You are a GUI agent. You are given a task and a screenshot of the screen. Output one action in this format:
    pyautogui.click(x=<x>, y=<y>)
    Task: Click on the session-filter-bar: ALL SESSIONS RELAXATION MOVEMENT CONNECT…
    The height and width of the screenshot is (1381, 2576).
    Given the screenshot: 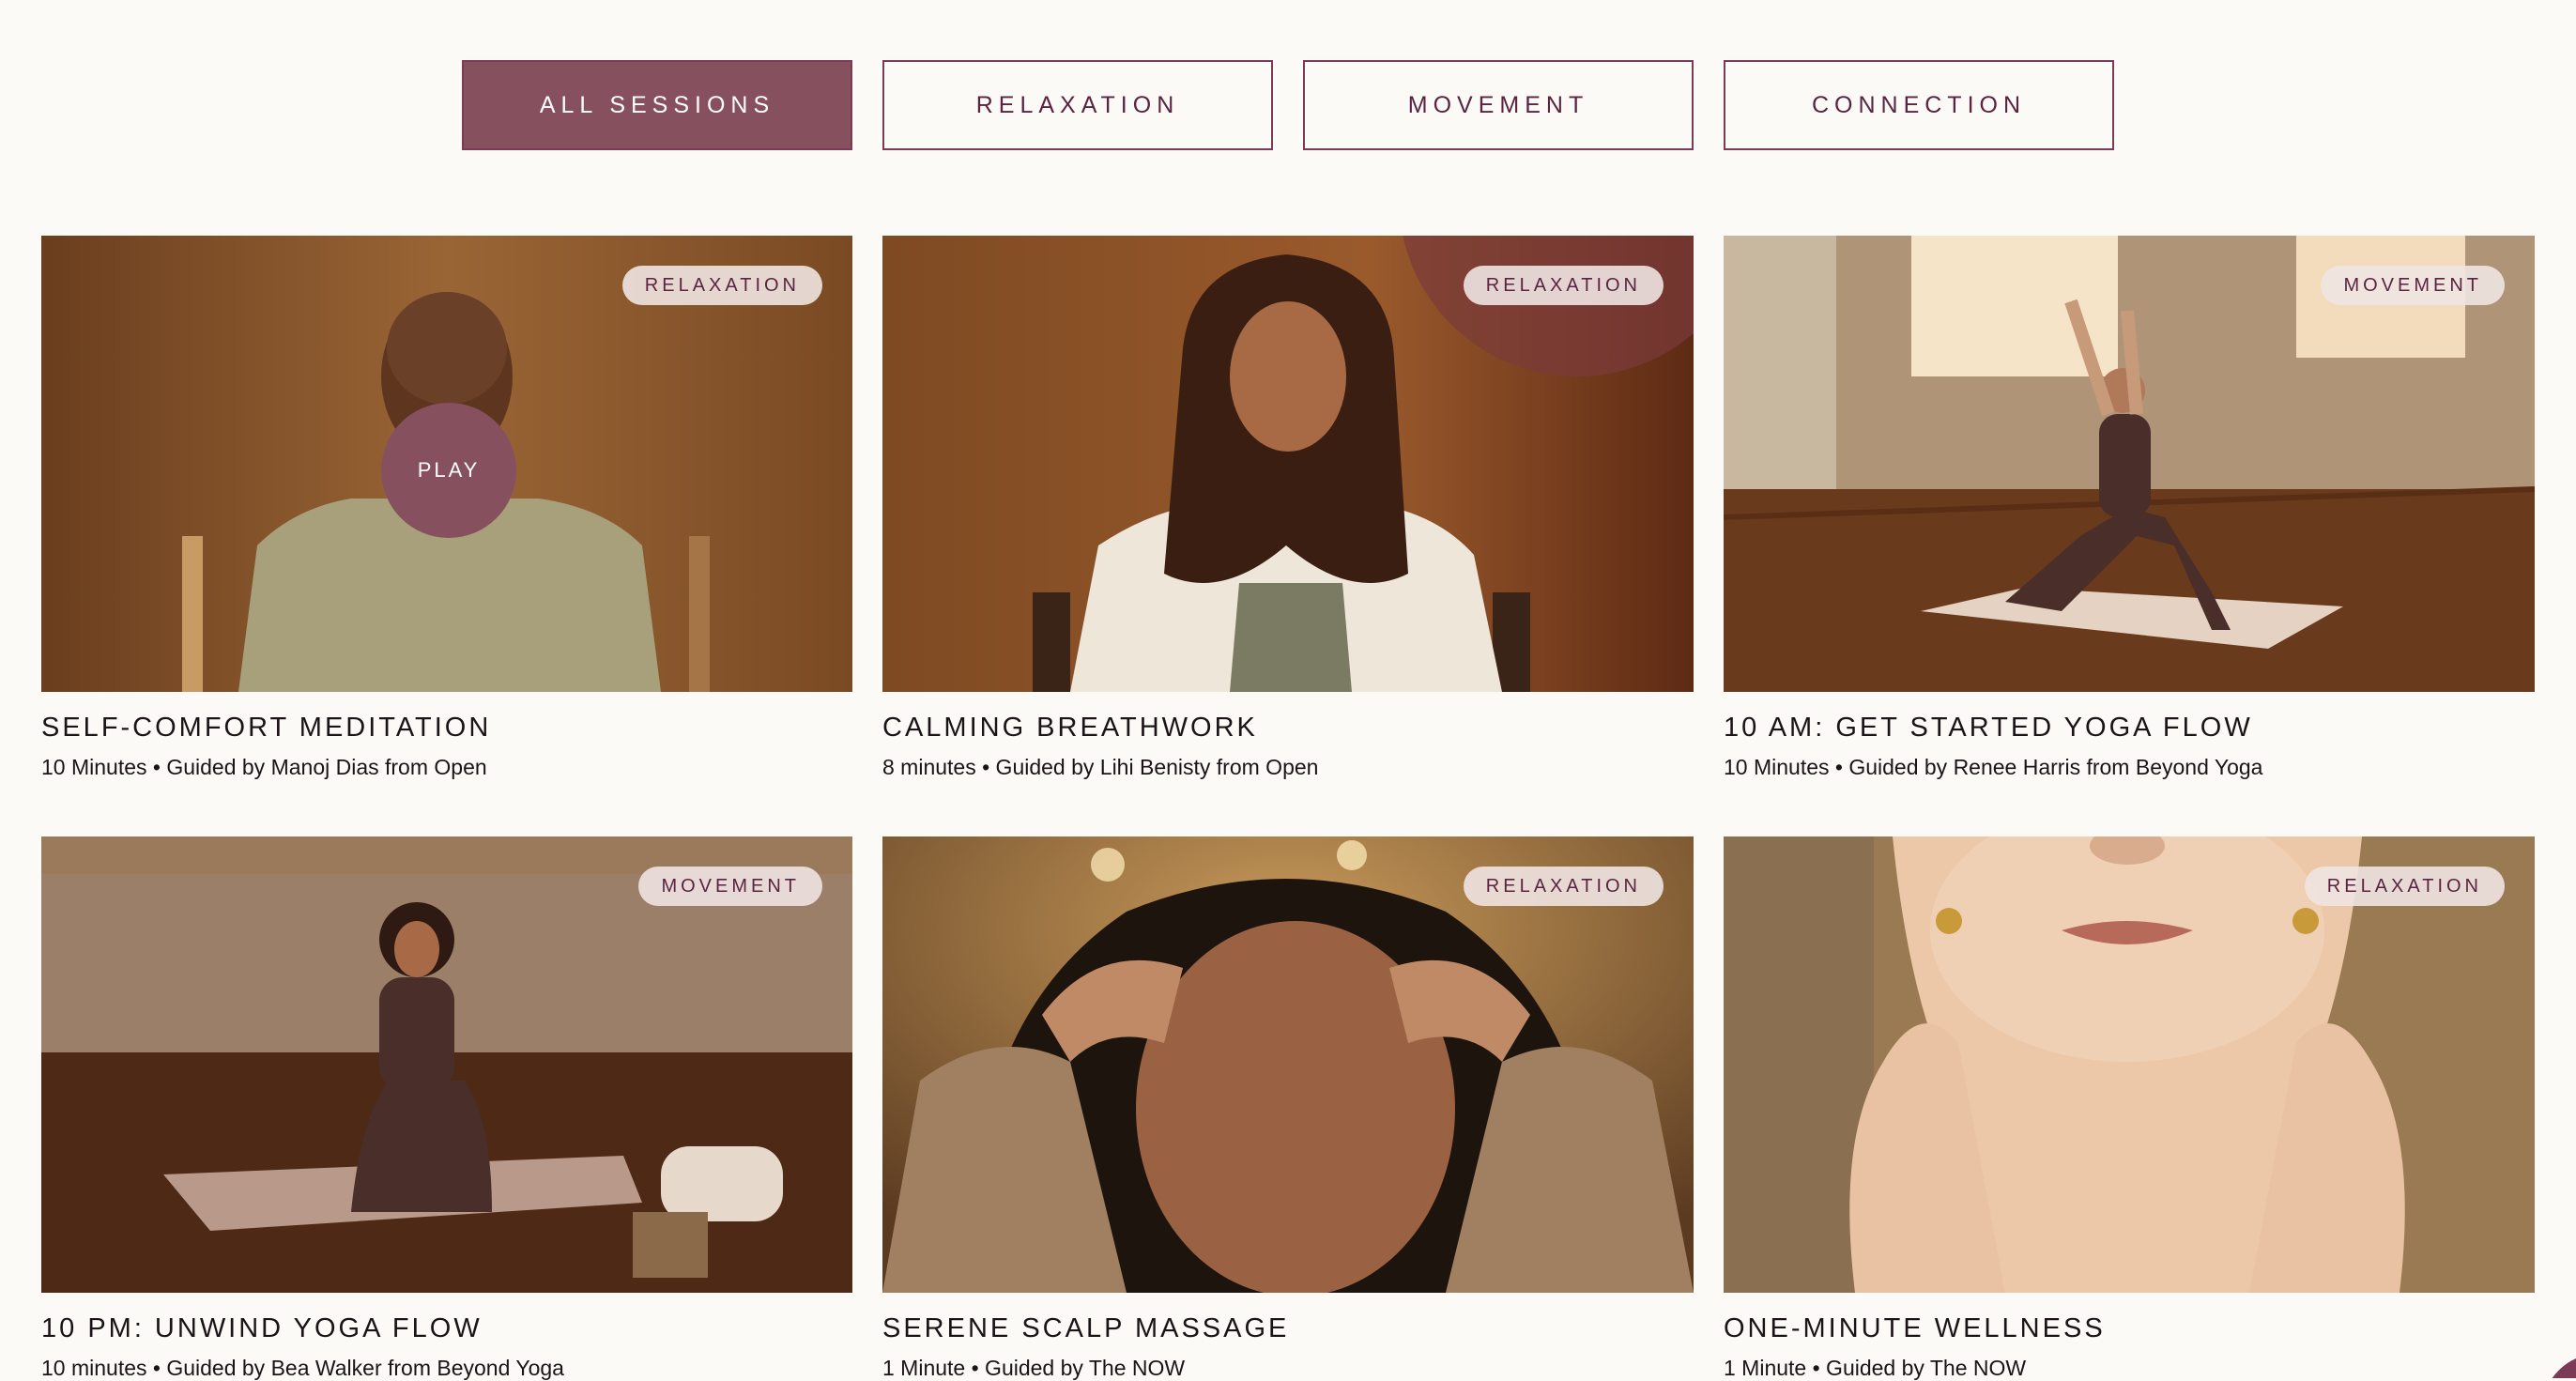 What is the action you would take?
    pyautogui.click(x=1288, y=105)
    